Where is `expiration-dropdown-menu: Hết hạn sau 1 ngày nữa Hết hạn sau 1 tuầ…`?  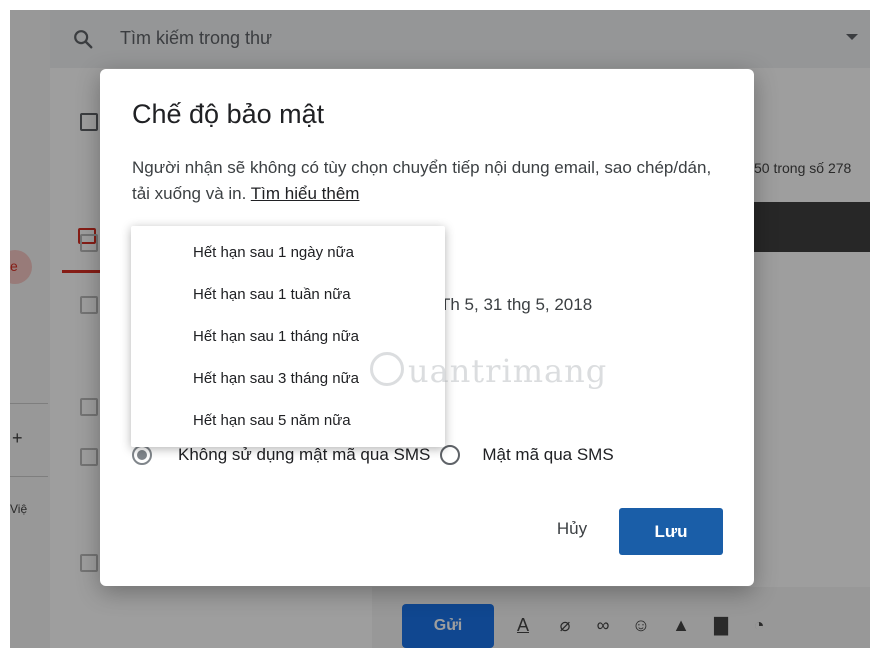 expiration-dropdown-menu: Hết hạn sau 1 ngày nữa Hết hạn sau 1 tuầ… is located at coordinates (288, 336).